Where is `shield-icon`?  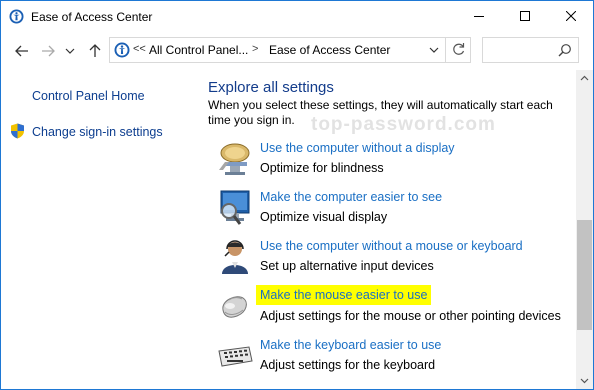
shield-icon is located at coordinates (17, 131).